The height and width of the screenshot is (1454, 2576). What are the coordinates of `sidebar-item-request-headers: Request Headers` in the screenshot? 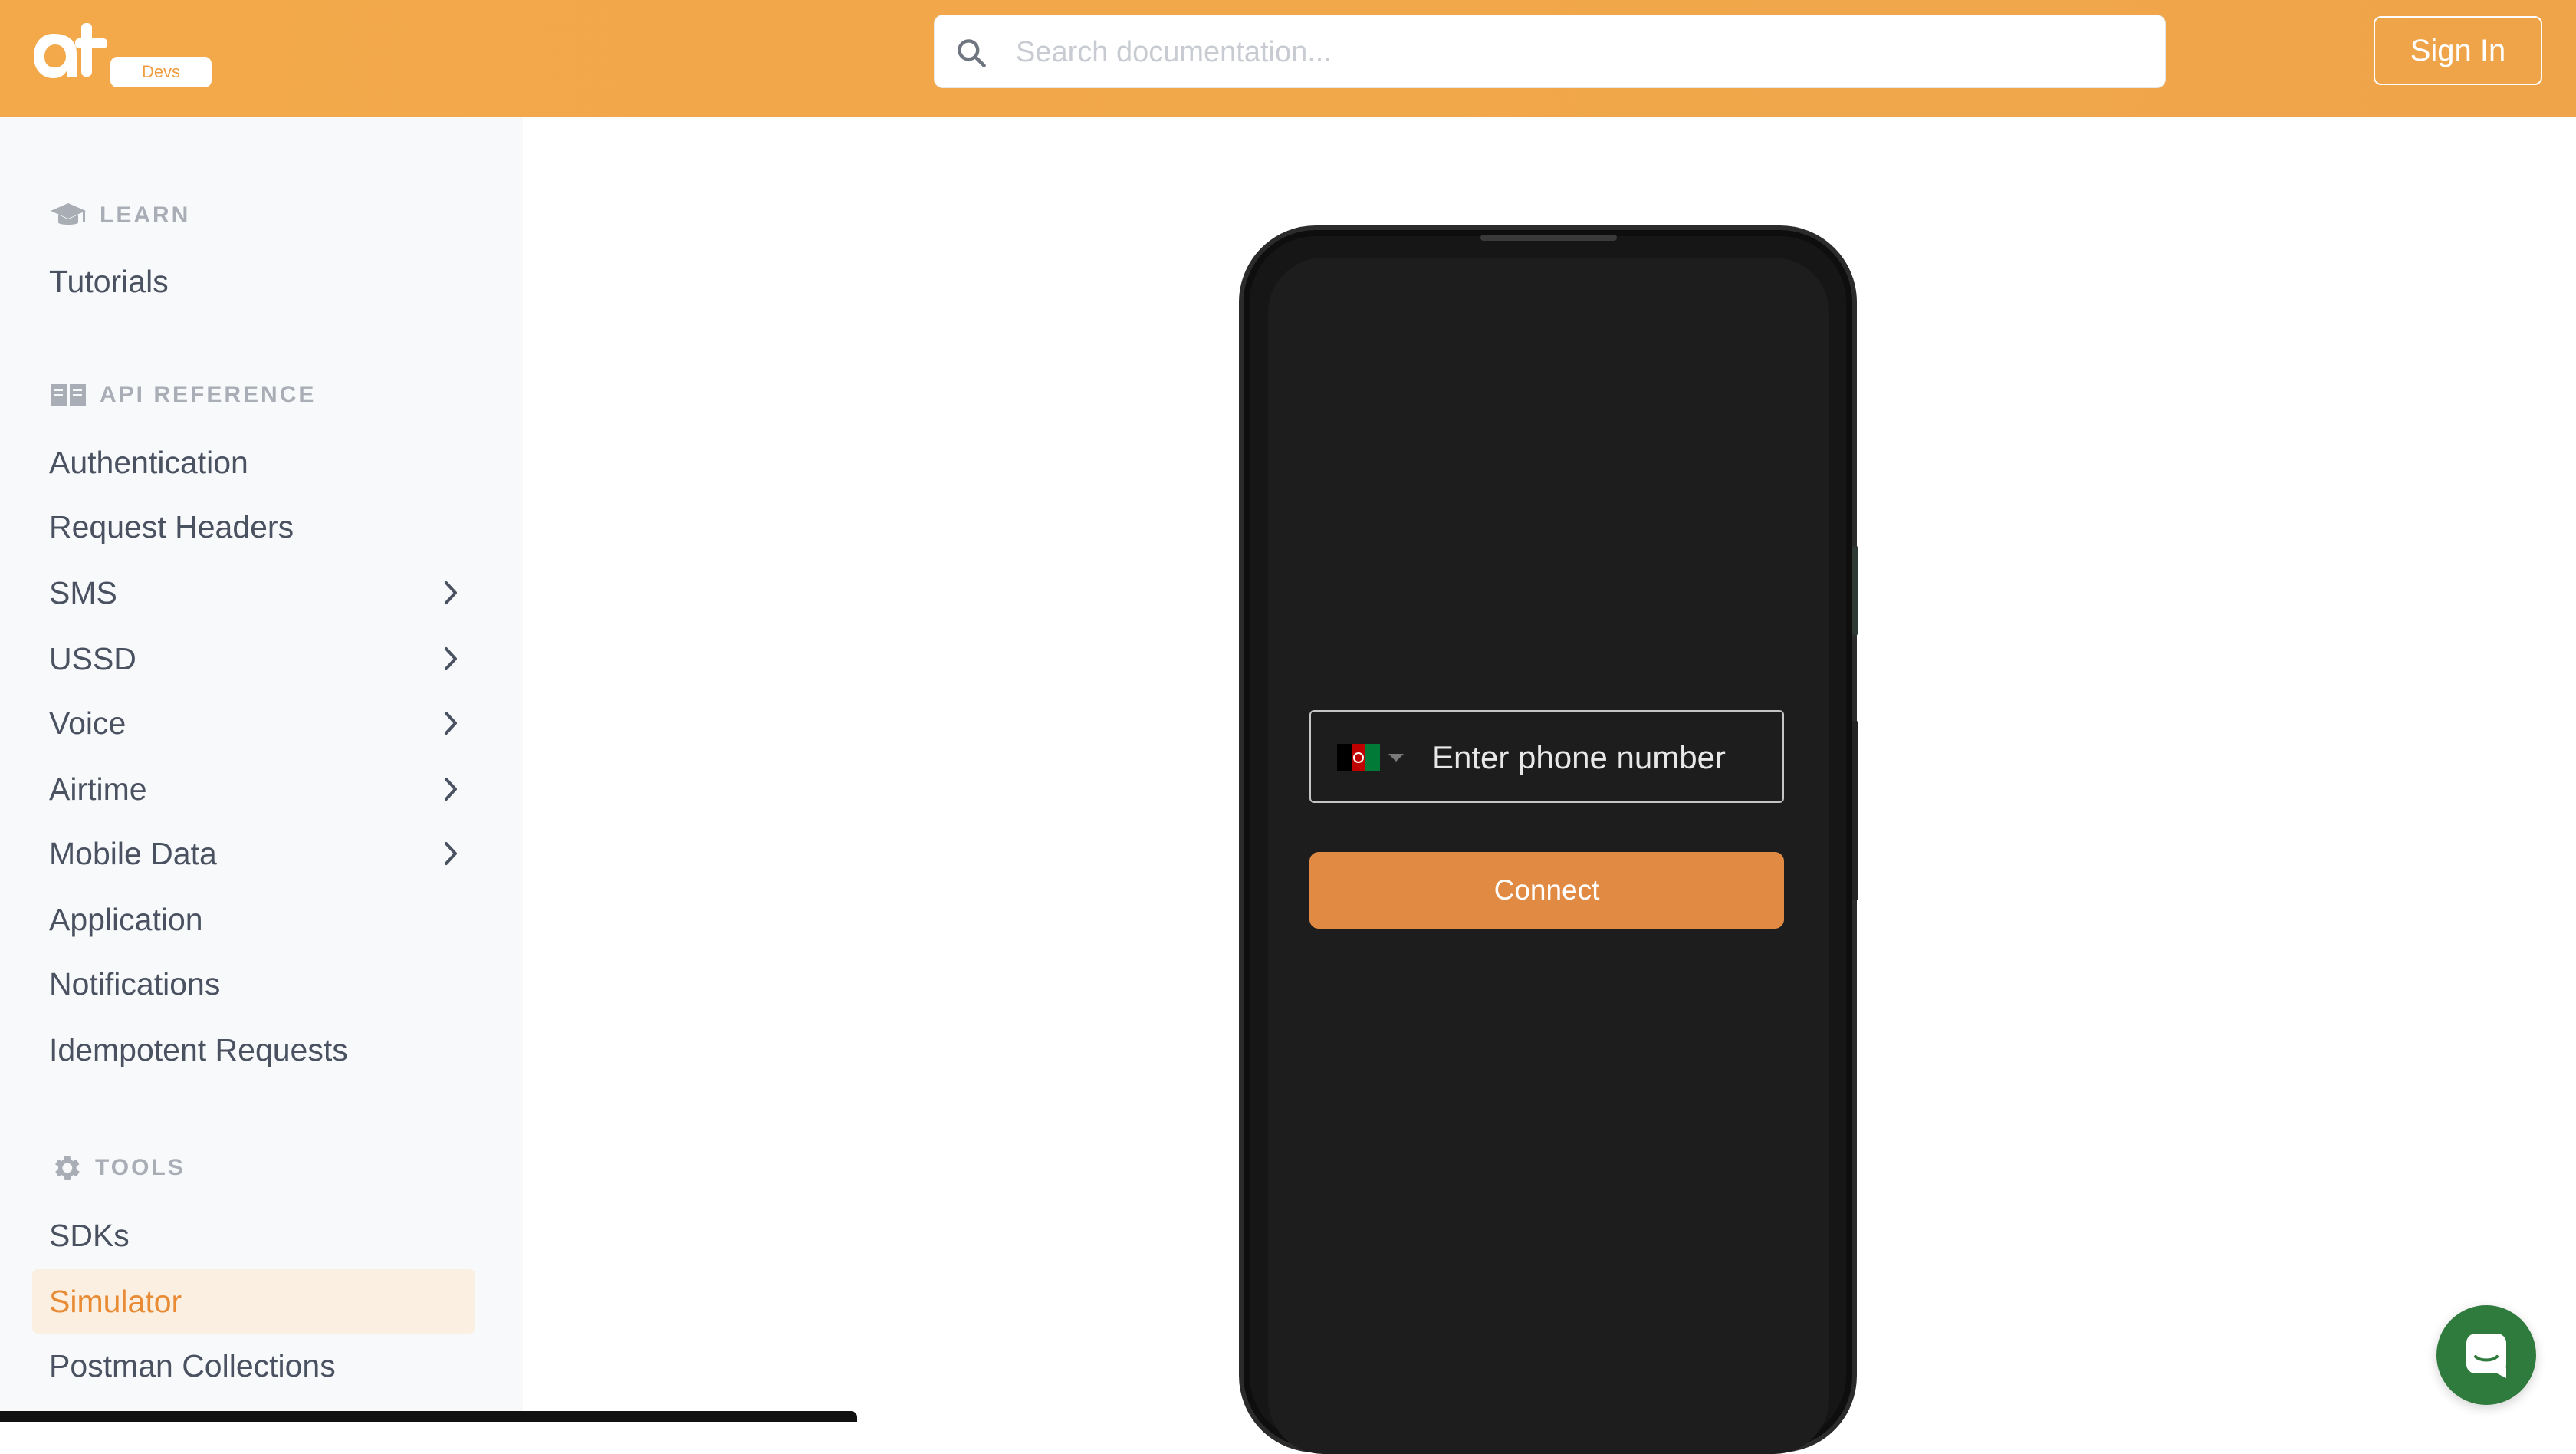 It's located at (254, 527).